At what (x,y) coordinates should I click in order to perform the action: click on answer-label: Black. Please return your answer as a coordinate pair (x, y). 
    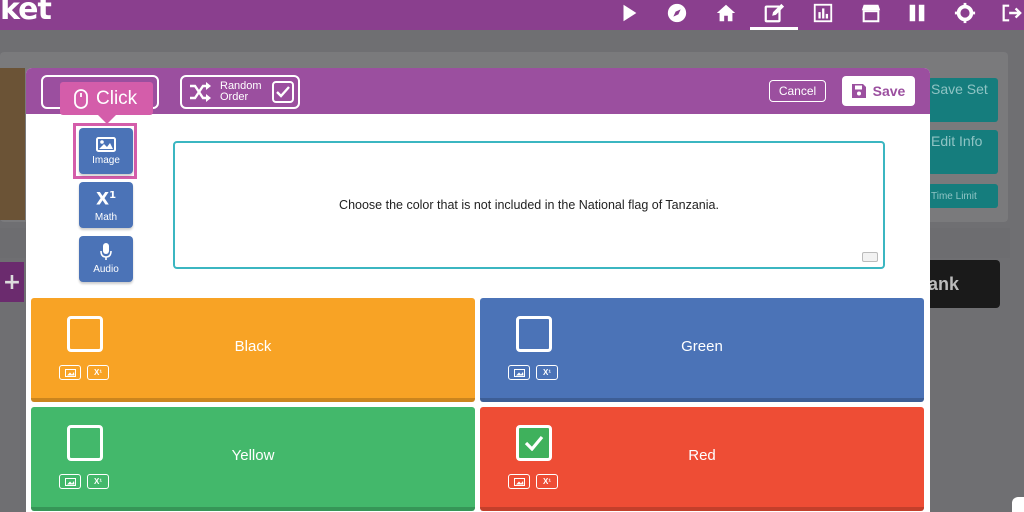
    Looking at the image, I should click on (253, 346).